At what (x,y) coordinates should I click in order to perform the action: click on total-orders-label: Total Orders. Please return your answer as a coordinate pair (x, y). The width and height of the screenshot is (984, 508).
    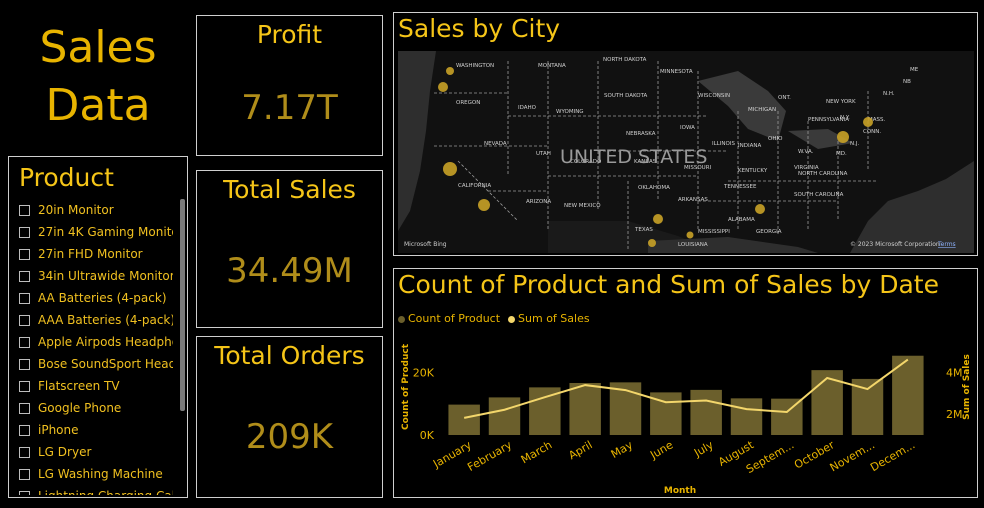
    Looking at the image, I should click on (289, 355).